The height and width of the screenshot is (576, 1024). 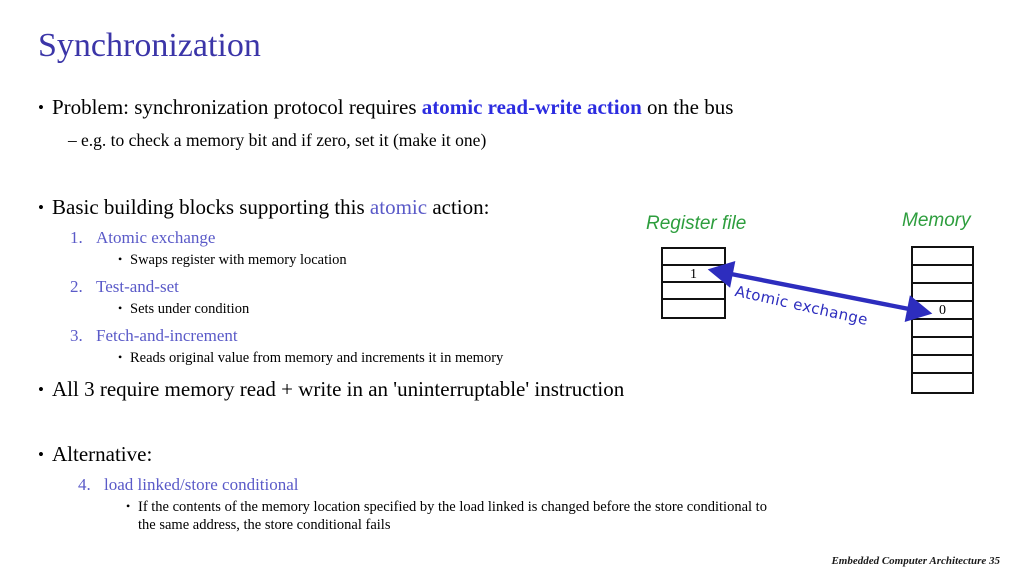 What do you see at coordinates (167, 335) in the screenshot?
I see `item-label: Fetch-and-increment` at bounding box center [167, 335].